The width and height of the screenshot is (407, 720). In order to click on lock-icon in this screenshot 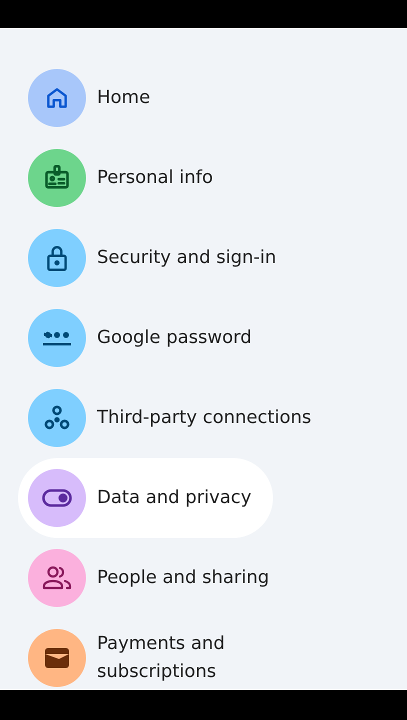, I will do `click(57, 258)`.